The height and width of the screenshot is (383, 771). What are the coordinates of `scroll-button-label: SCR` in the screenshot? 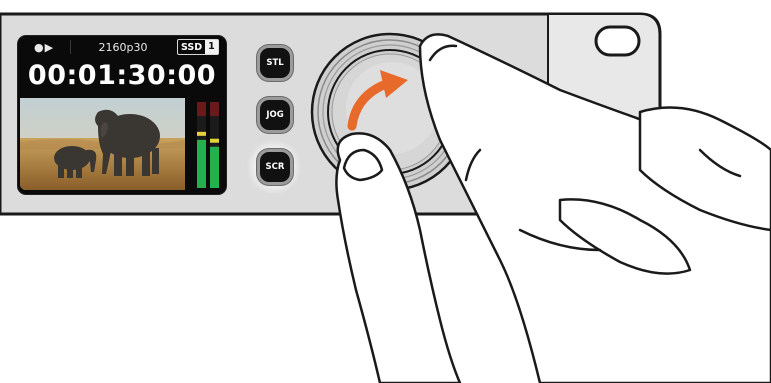 It's located at (275, 167).